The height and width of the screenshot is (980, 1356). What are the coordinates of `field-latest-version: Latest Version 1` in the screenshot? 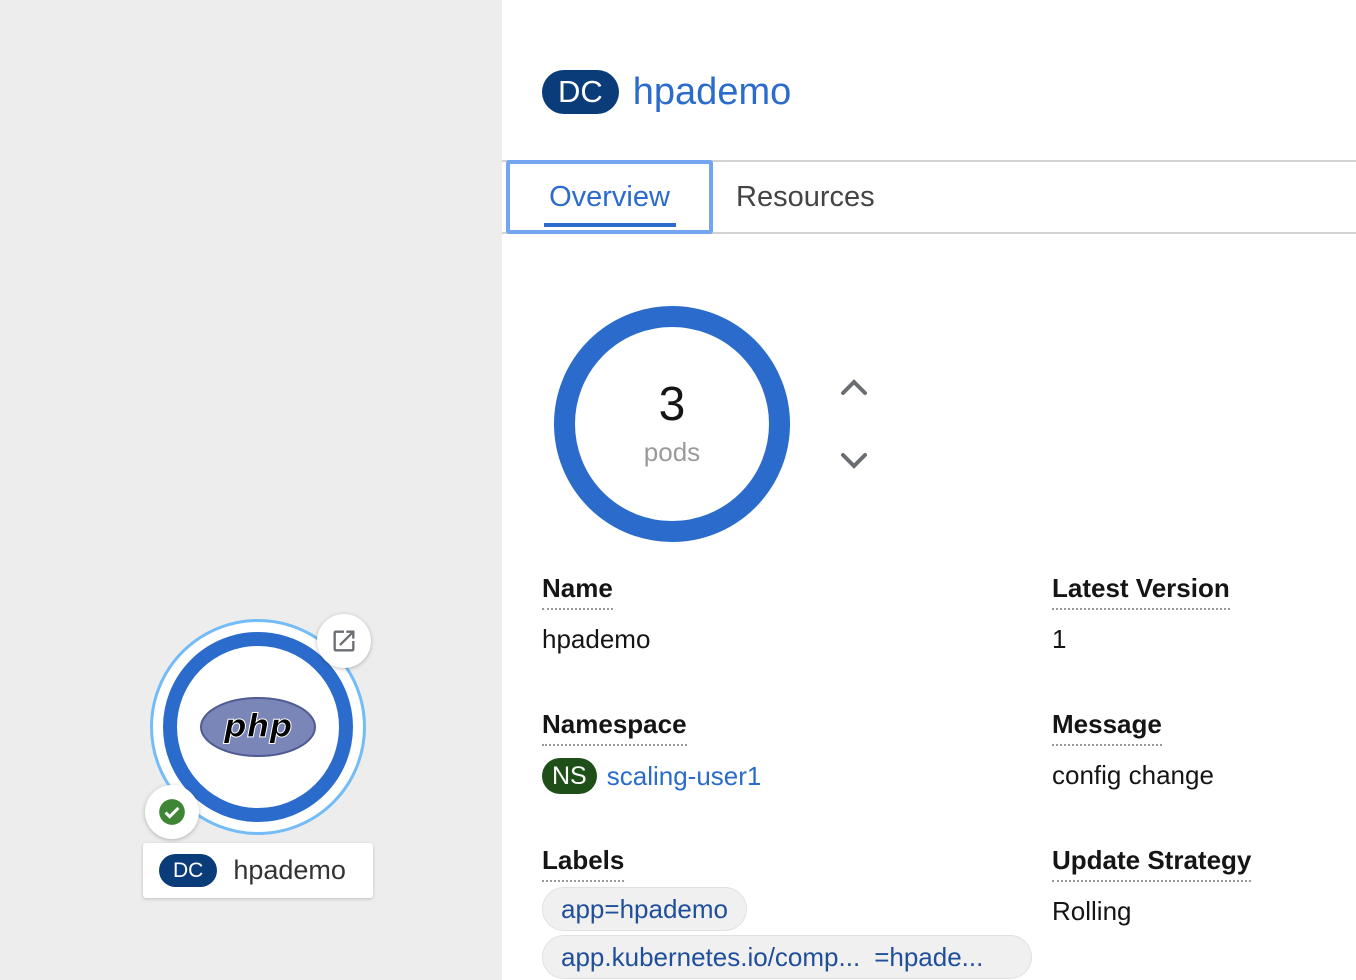 It's located at (1141, 614).